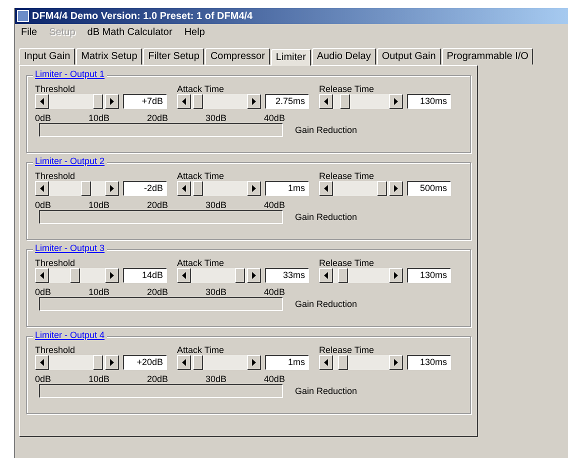 The image size is (568, 458). What do you see at coordinates (70, 161) in the screenshot?
I see `group-title: Limiter - Output 2` at bounding box center [70, 161].